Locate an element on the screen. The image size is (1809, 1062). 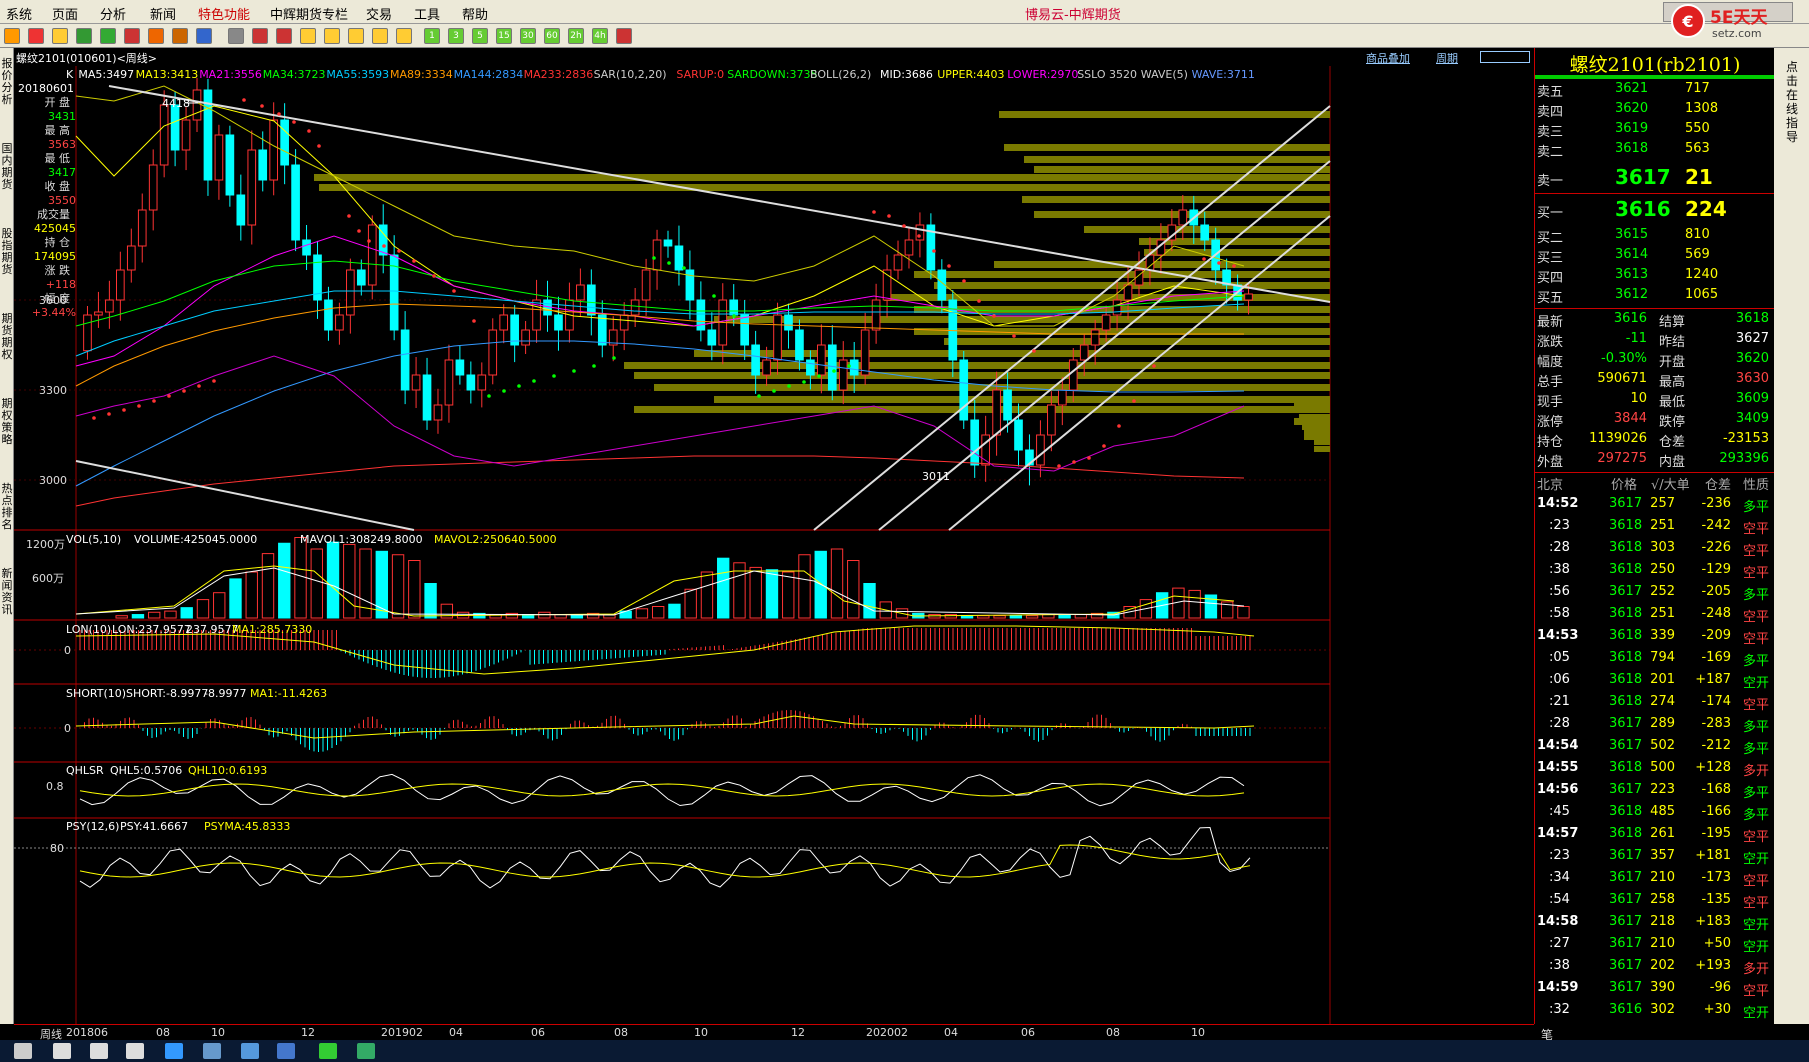
start-icon is located at coordinates (23, 1051).